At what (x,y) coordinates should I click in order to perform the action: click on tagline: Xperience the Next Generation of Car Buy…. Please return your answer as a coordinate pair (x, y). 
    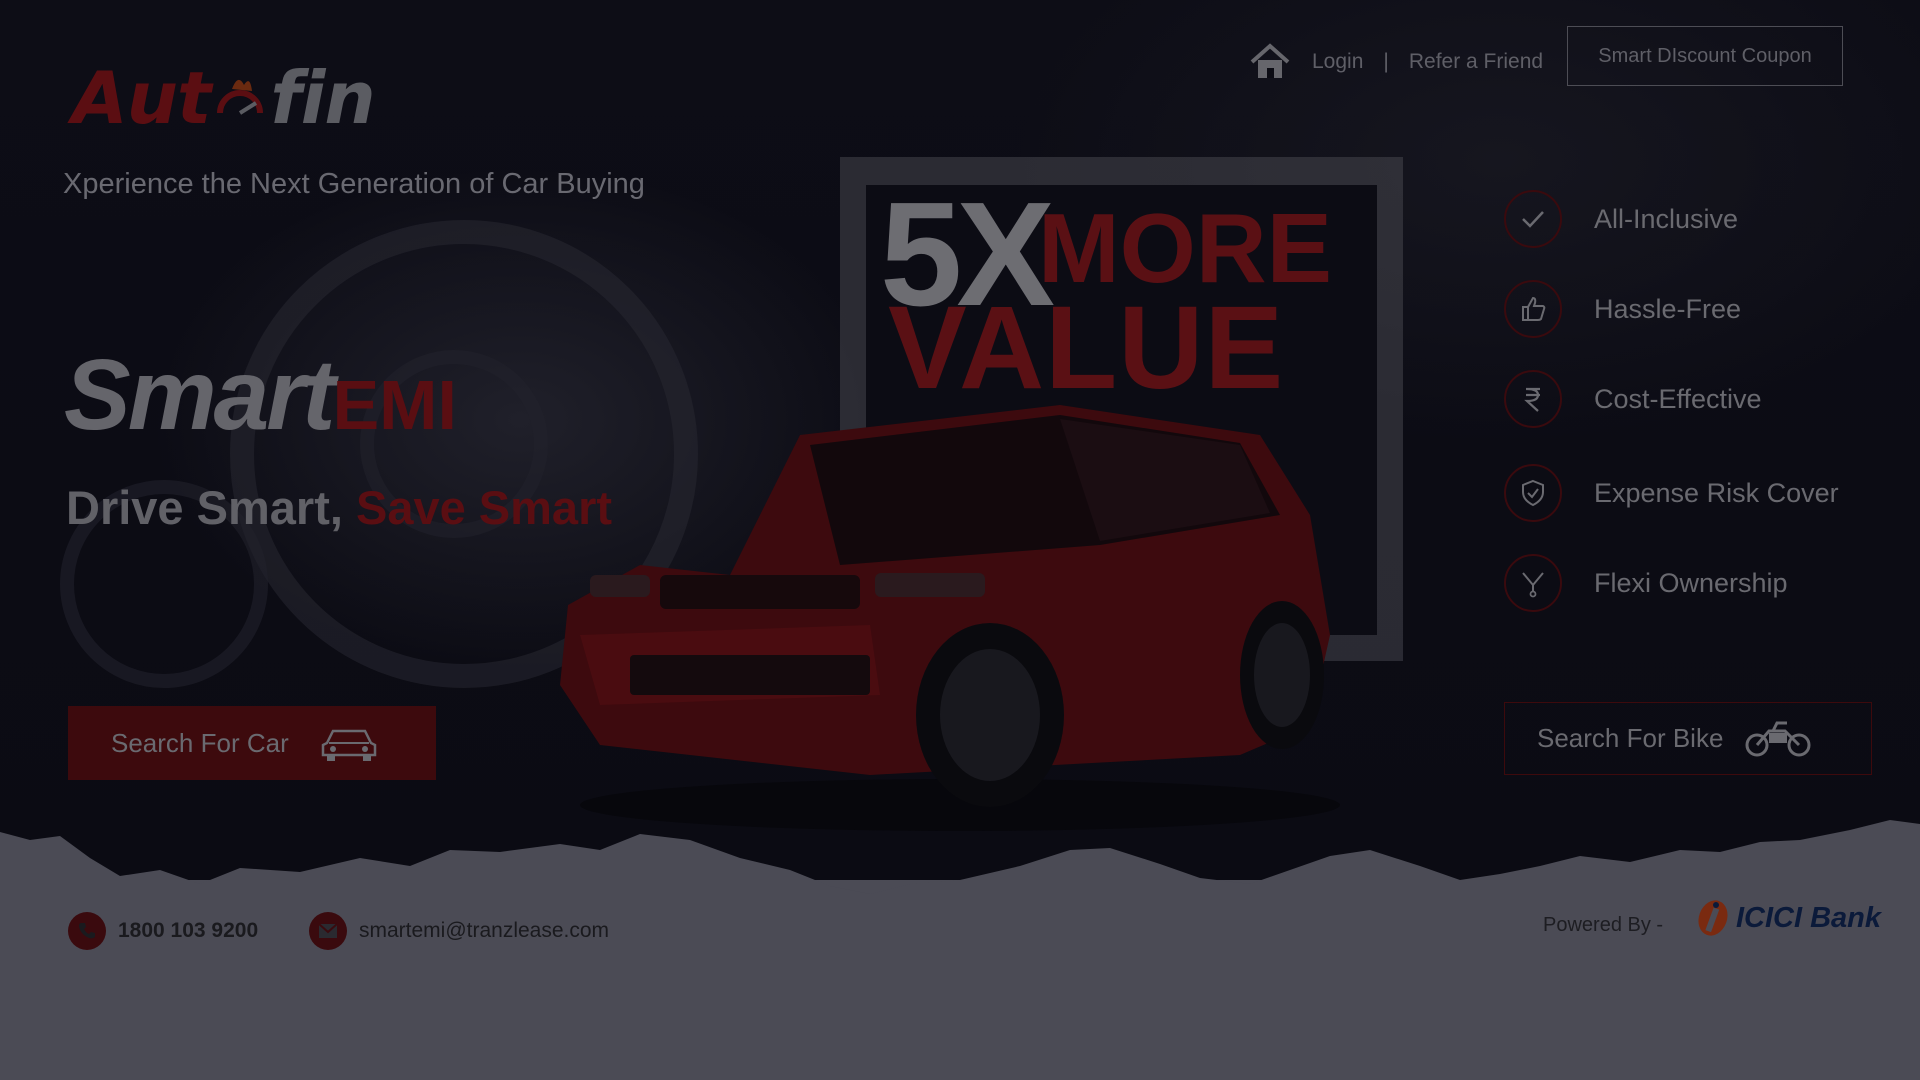
    Looking at the image, I should click on (354, 184).